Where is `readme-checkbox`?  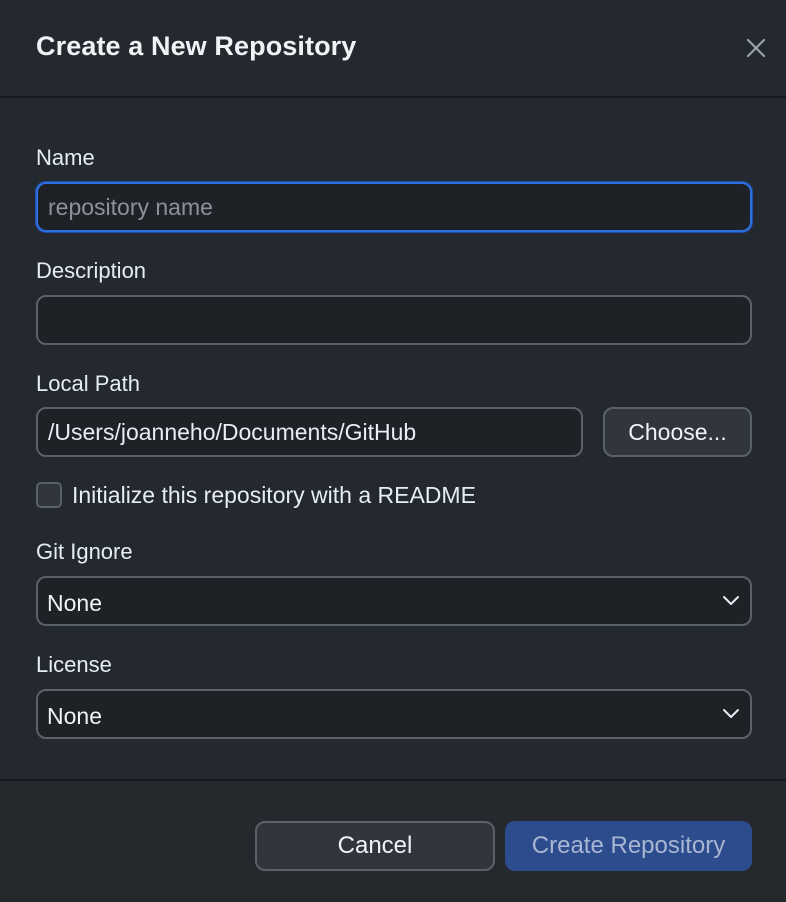
readme-checkbox is located at coordinates (49, 495).